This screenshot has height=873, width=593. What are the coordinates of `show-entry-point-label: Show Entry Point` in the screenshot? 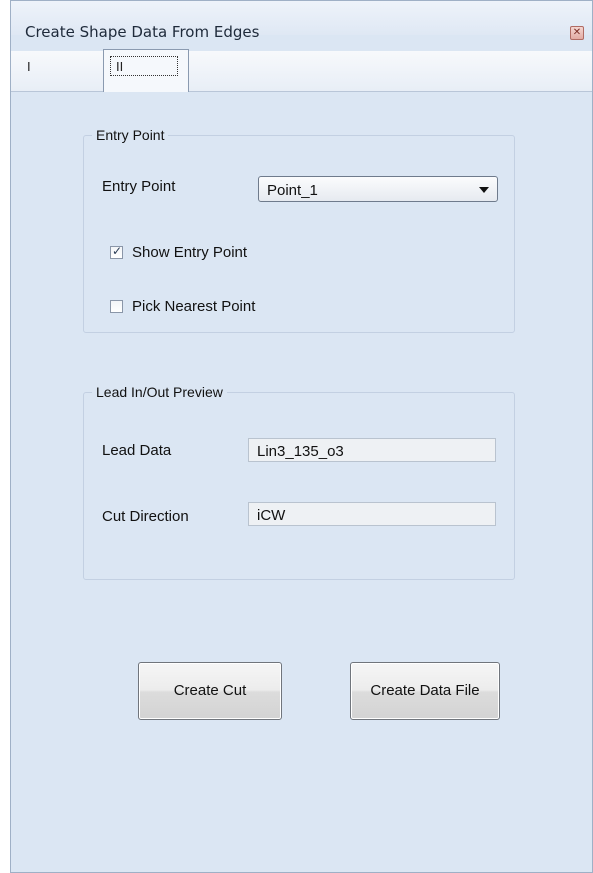 It's located at (190, 252).